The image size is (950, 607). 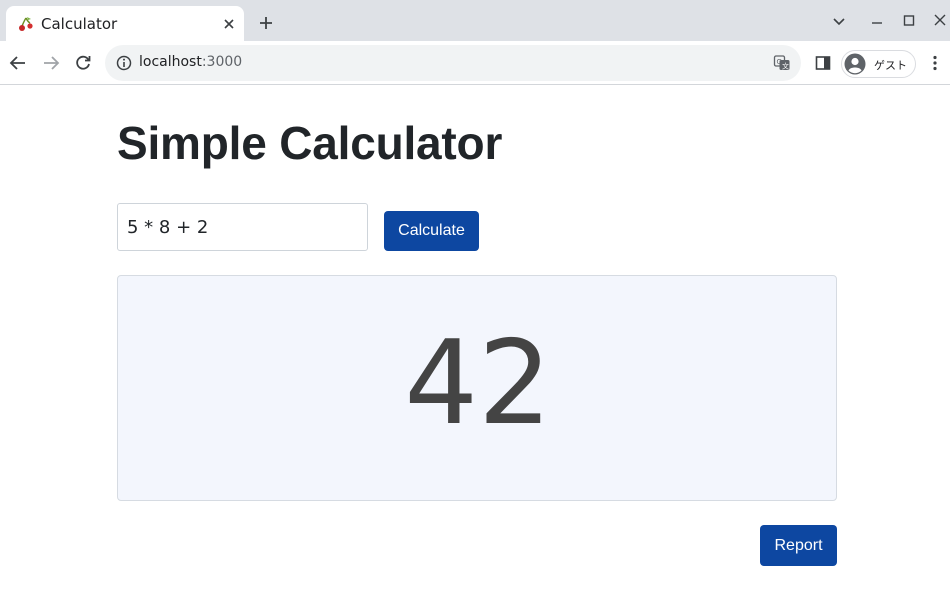 What do you see at coordinates (453, 63) in the screenshot?
I see `address-bar: localhost:3000 G 文` at bounding box center [453, 63].